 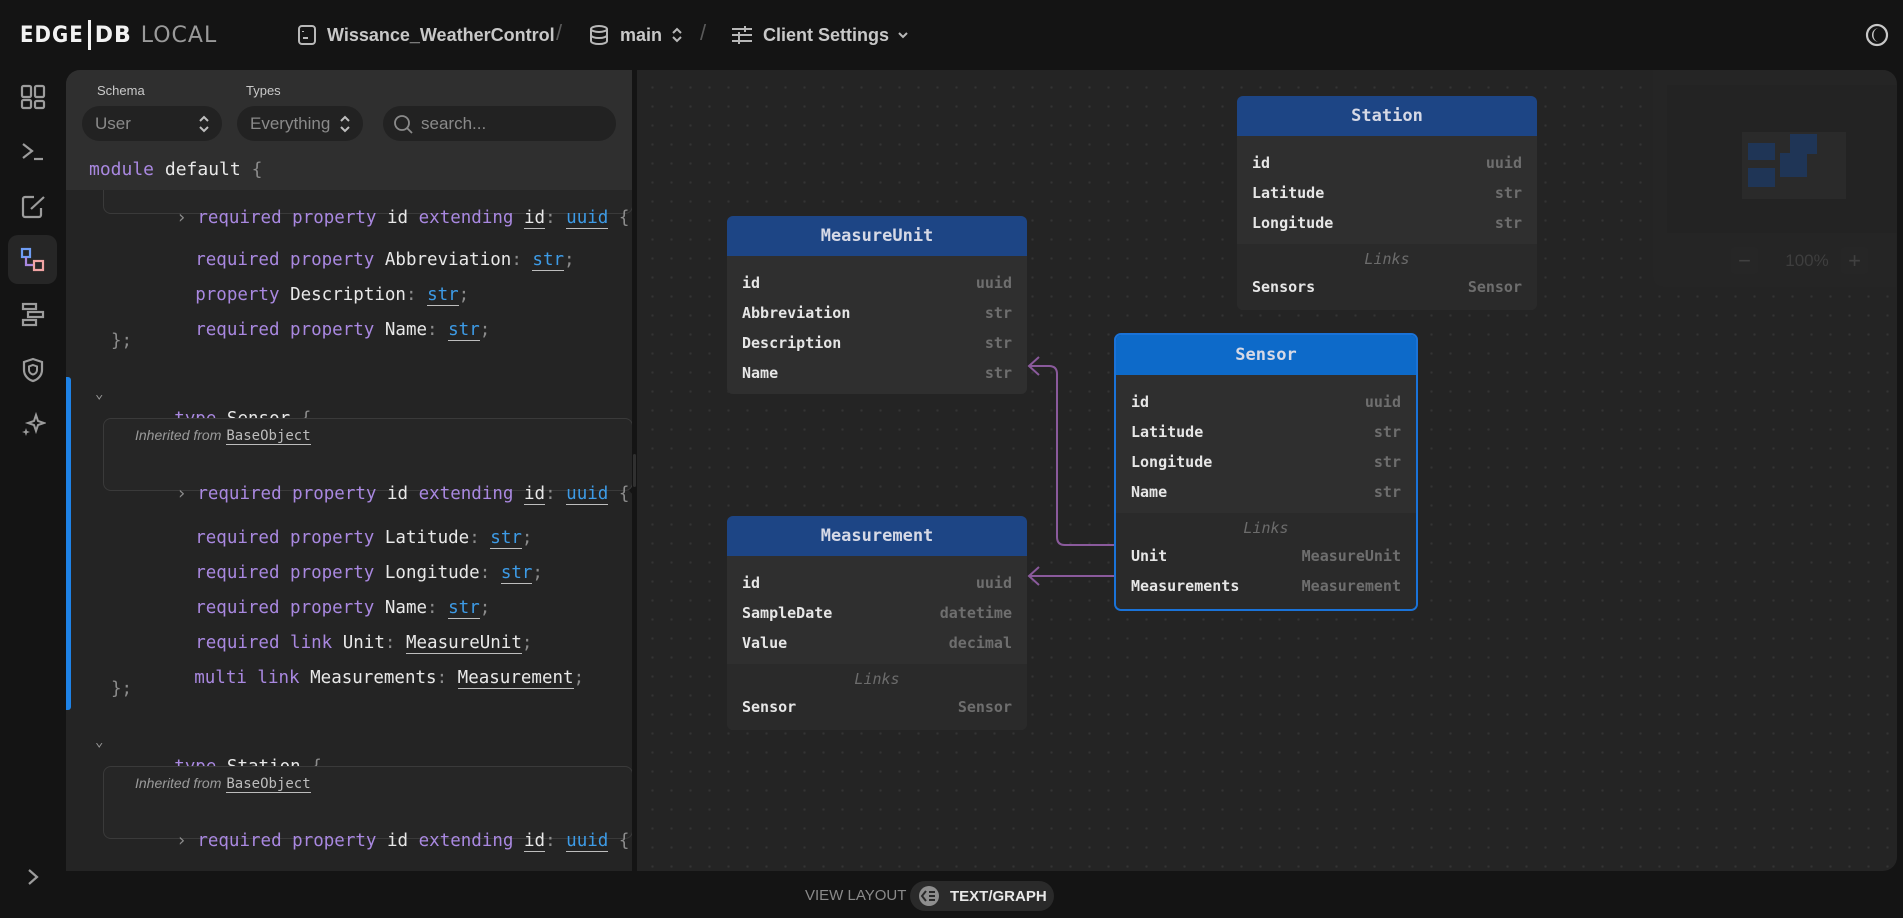 I want to click on module-declaration: module default {, so click(x=175, y=169).